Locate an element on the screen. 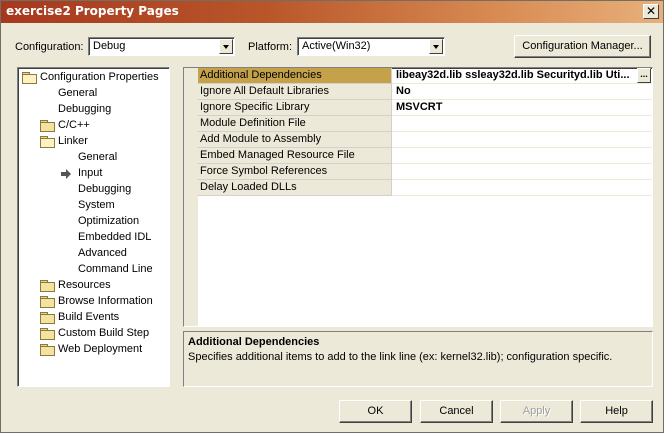 Image resolution: width=664 pixels, height=433 pixels. property-row-force-symbol-references: Force Symbol References is located at coordinates (425, 172).